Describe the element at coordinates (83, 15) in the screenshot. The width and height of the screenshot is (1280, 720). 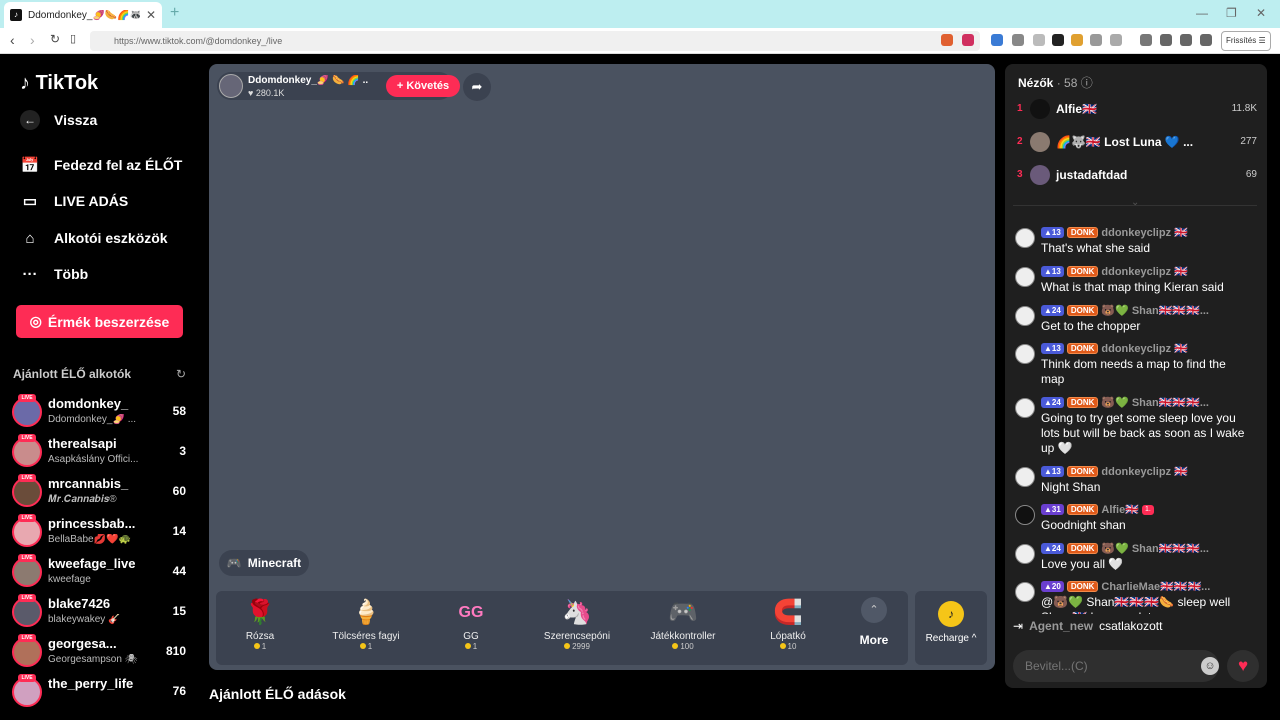
I see `browser-tab: ♪ Ddomdonkey_🍠🌭🌈🦝🐱🐻 ✕` at that location.